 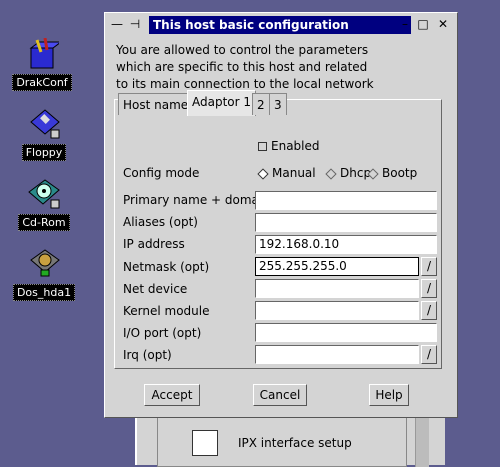 I want to click on window-title: This host basic configuration, so click(x=280, y=25).